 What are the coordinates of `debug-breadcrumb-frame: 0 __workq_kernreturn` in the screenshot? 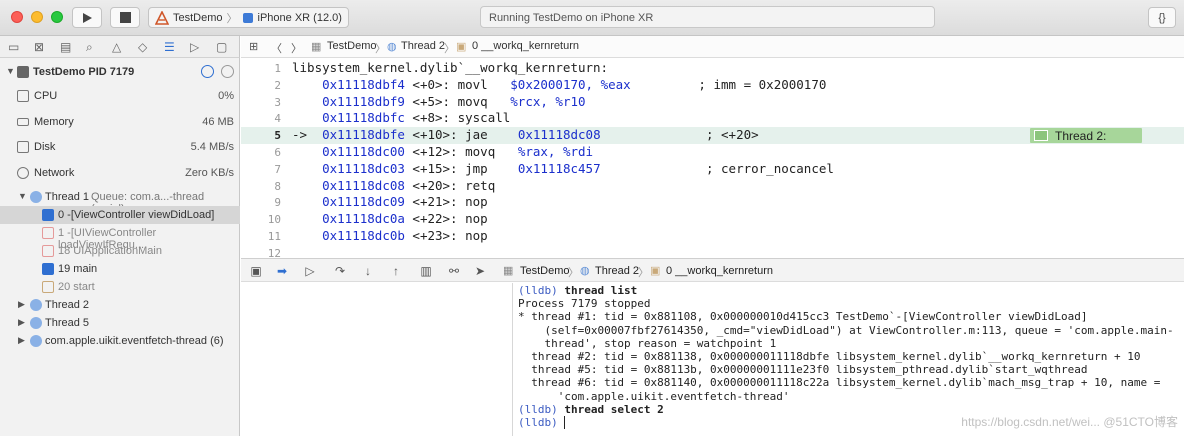 It's located at (719, 271).